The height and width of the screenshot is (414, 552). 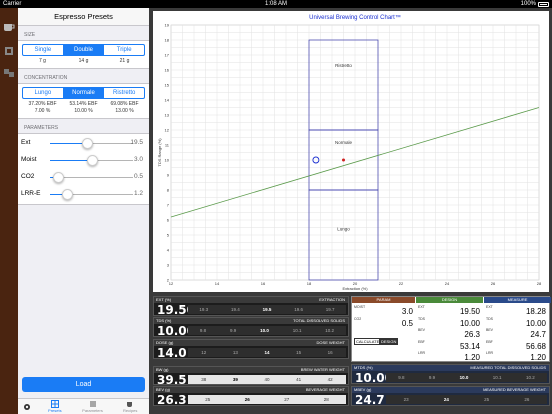 I want to click on metric-key: TDS, so click(x=421, y=318).